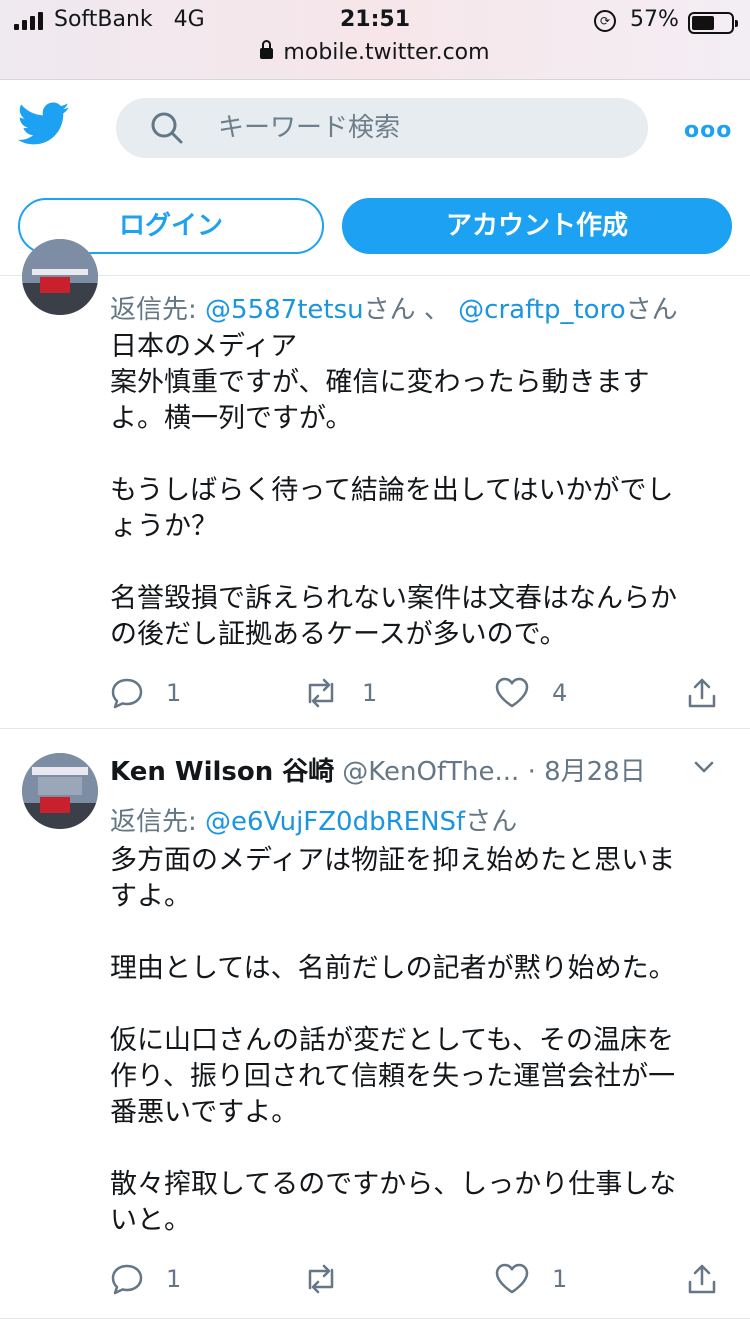  What do you see at coordinates (708, 130) in the screenshot?
I see `more-options-icon: ooo` at bounding box center [708, 130].